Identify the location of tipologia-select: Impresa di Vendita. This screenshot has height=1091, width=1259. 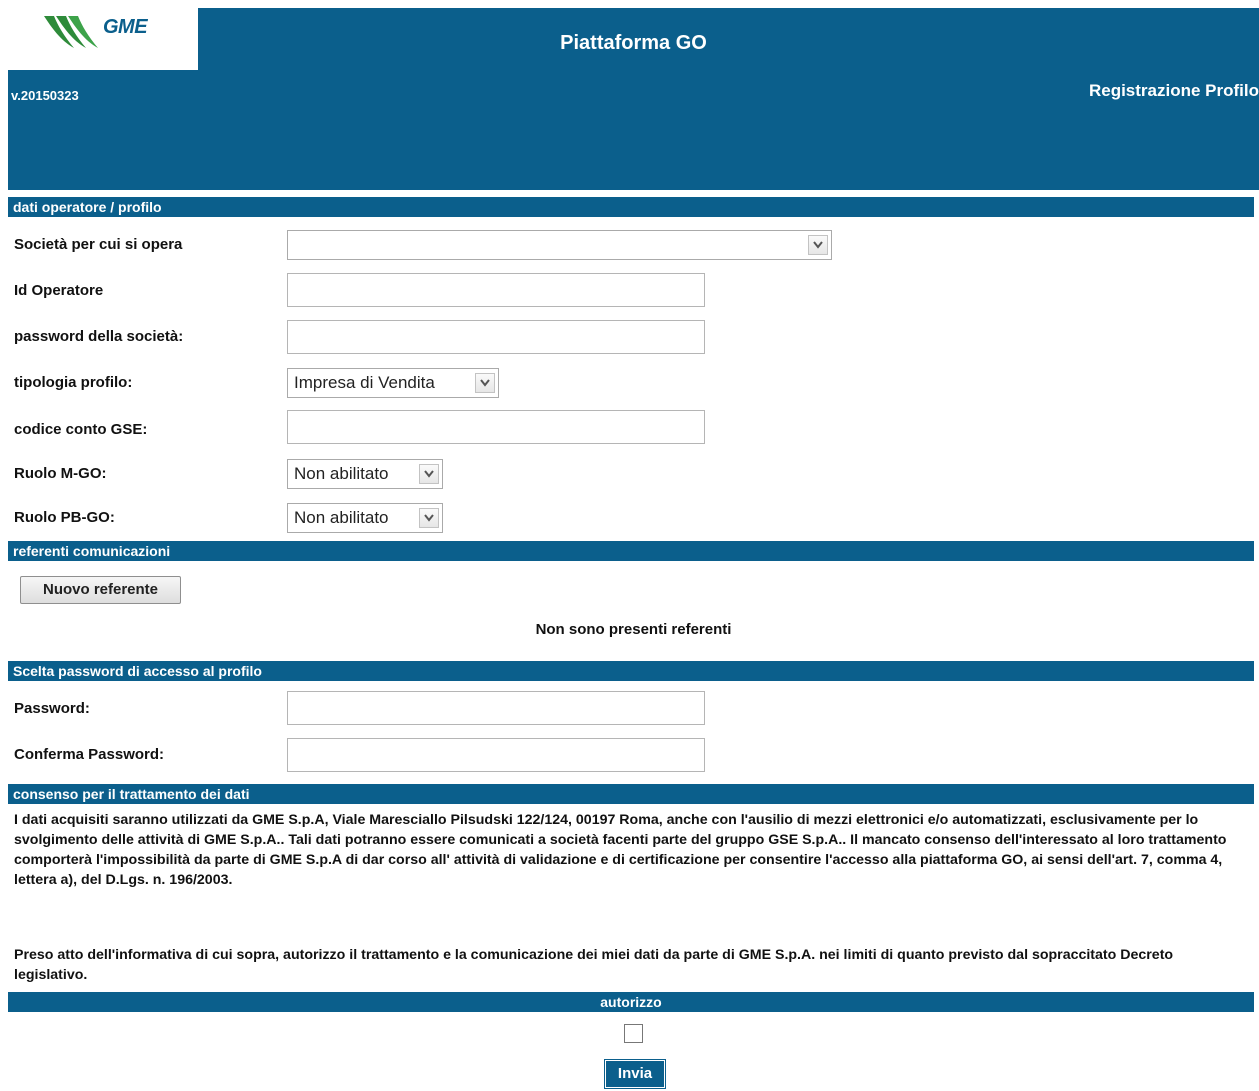
(393, 383).